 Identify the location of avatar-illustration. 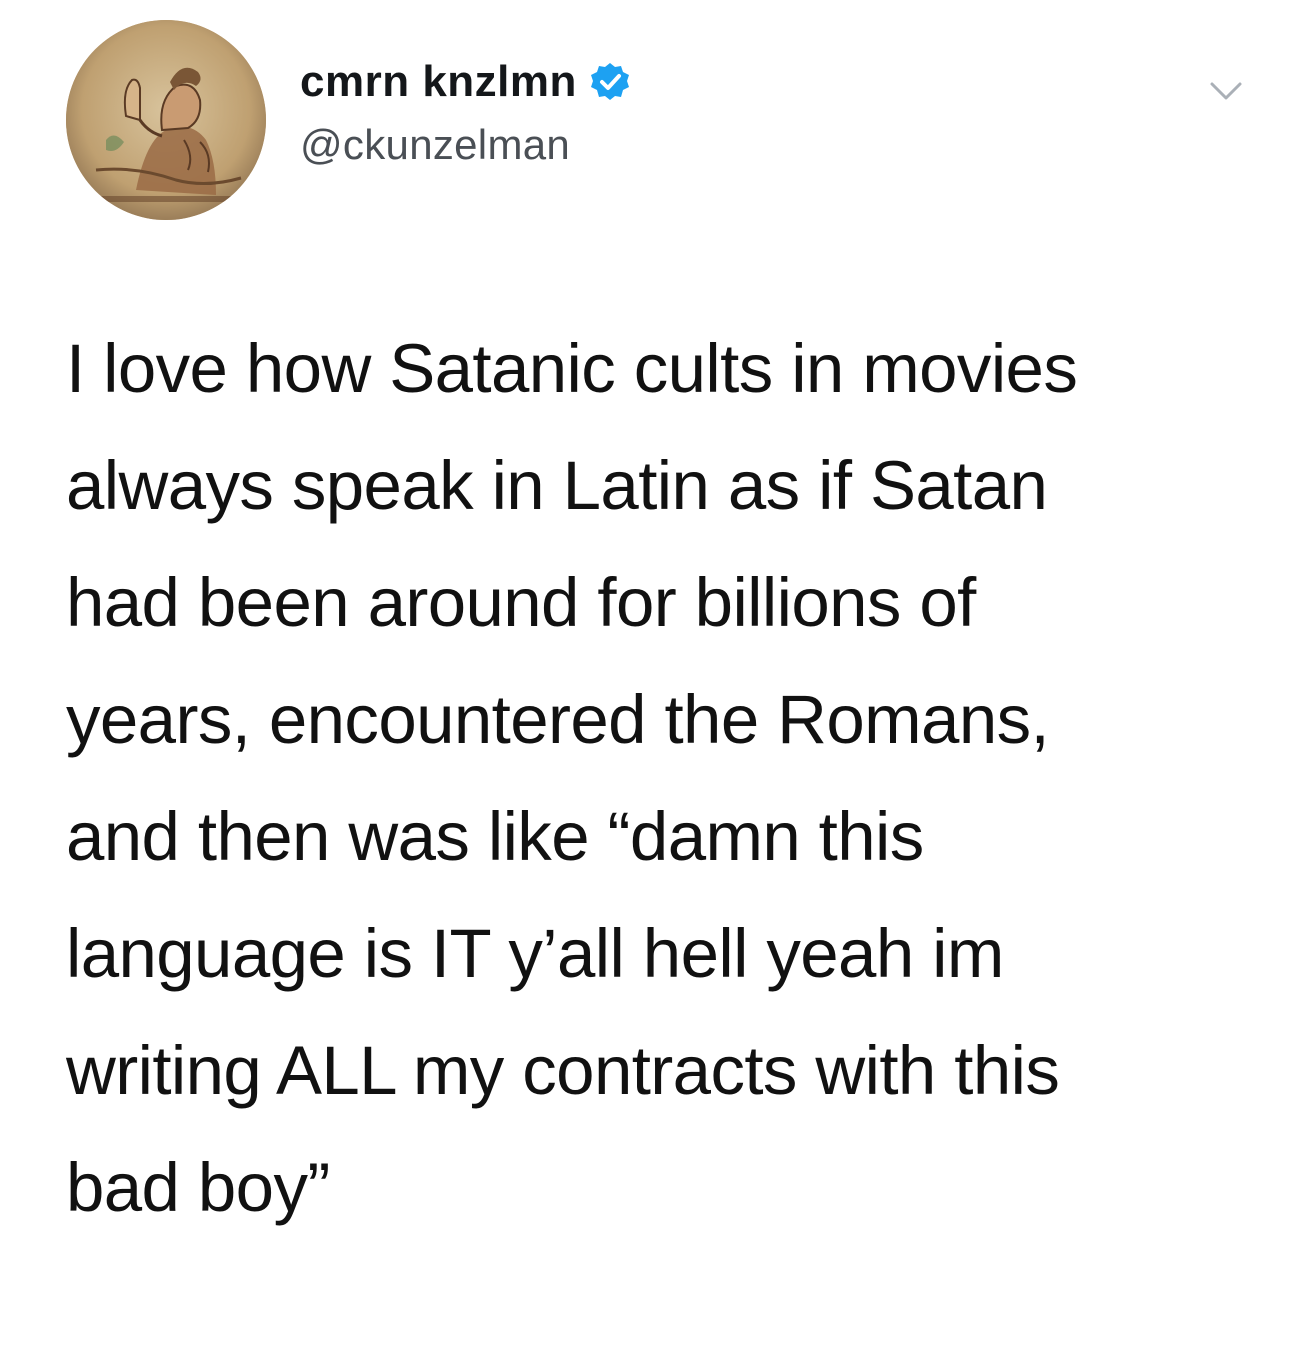
(166, 120).